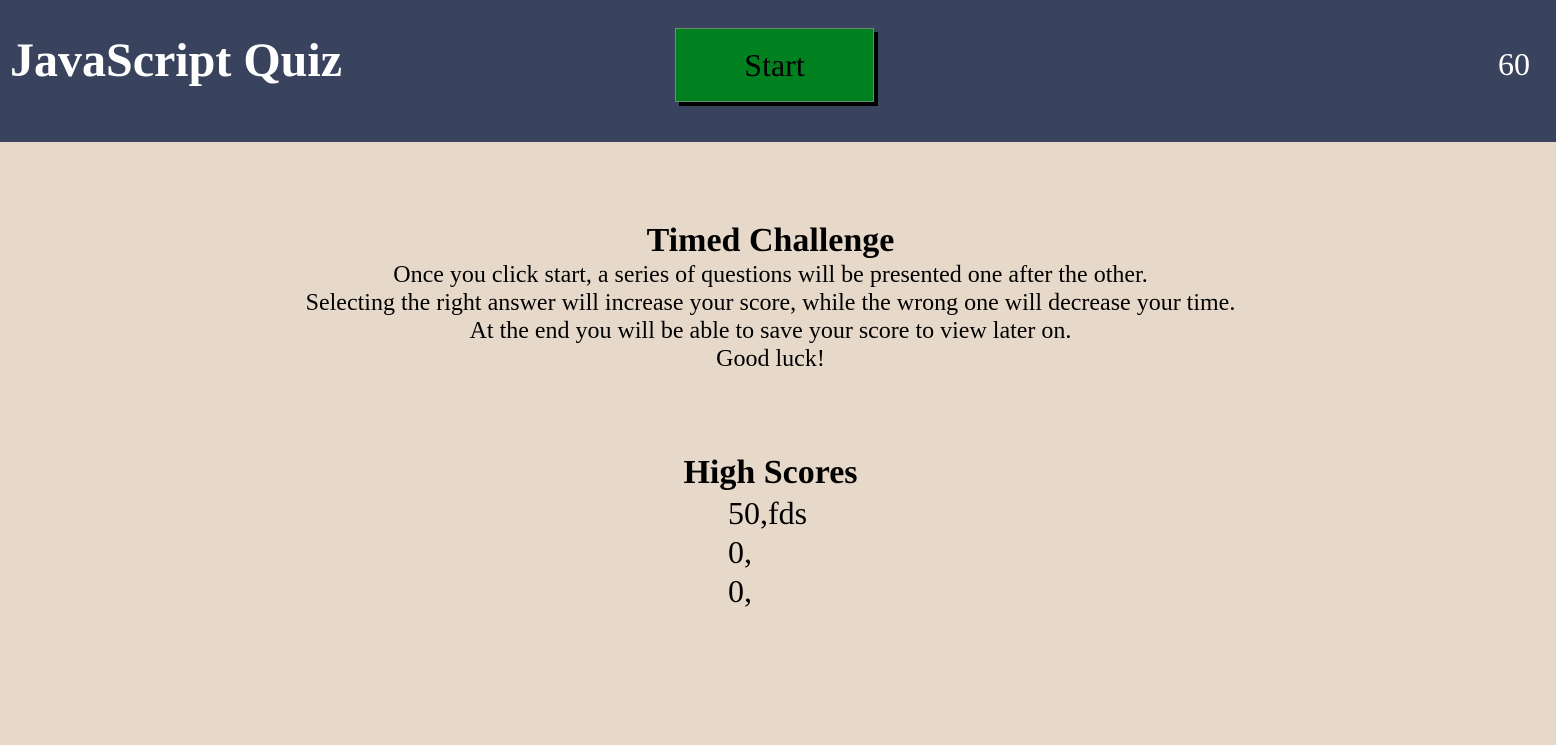 This screenshot has height=745, width=1556. Describe the element at coordinates (767, 552) in the screenshot. I see `high-scores-list: 50,fds 0, 0,` at that location.